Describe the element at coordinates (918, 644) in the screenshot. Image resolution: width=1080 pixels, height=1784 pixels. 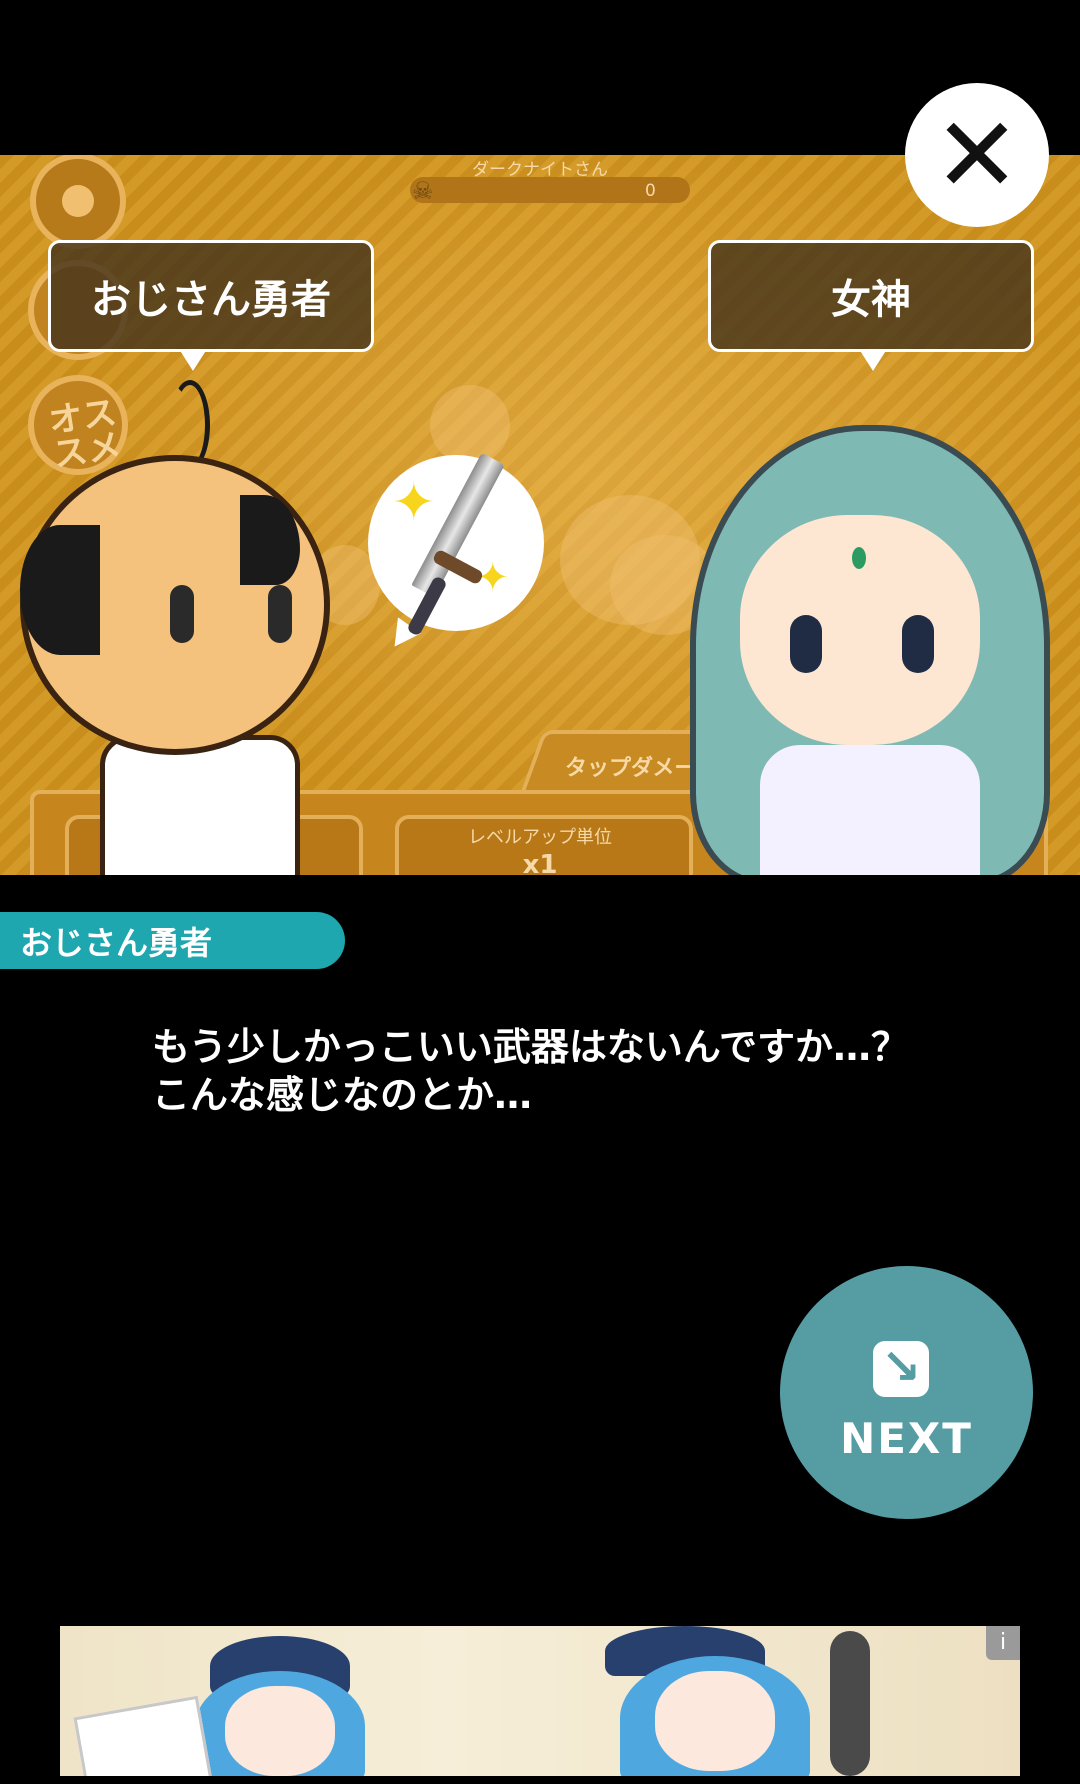
I see `goddess-eye-right` at that location.